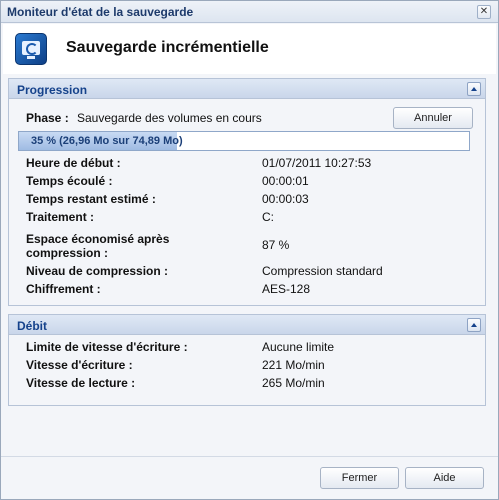 The width and height of the screenshot is (499, 500). I want to click on progression-row-label: Niveau de compression :, so click(97, 271).